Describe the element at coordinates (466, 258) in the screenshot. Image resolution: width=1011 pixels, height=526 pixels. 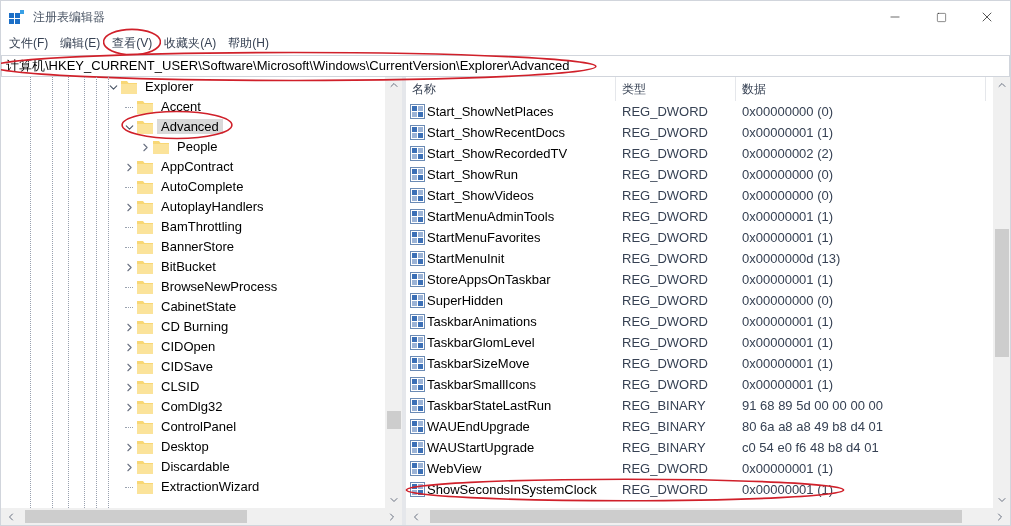
I see `value-name: StartMenuInit` at that location.